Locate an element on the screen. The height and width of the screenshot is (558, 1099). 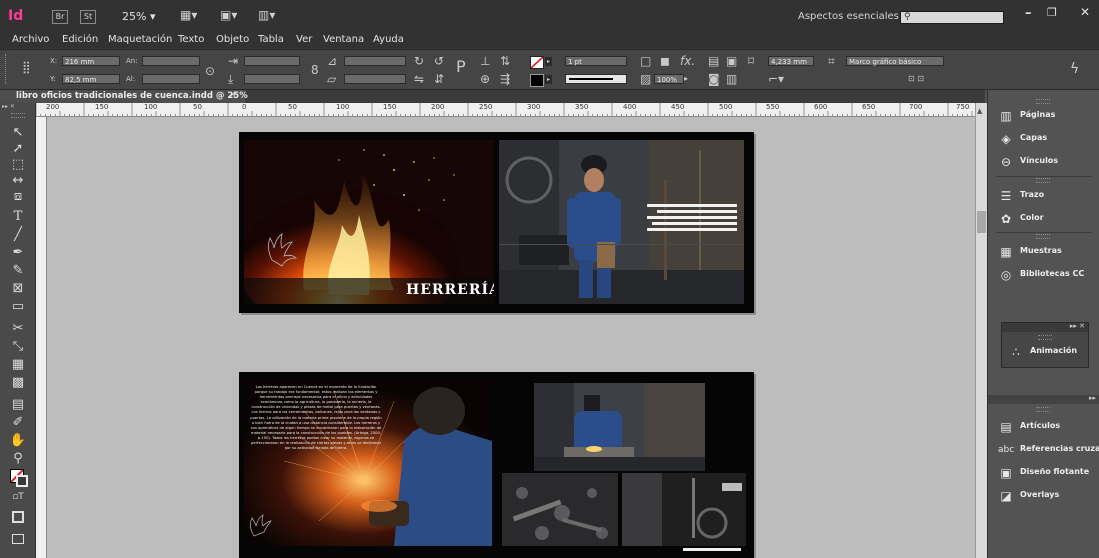
menu-tabla: Tabla is located at coordinates (271, 39).